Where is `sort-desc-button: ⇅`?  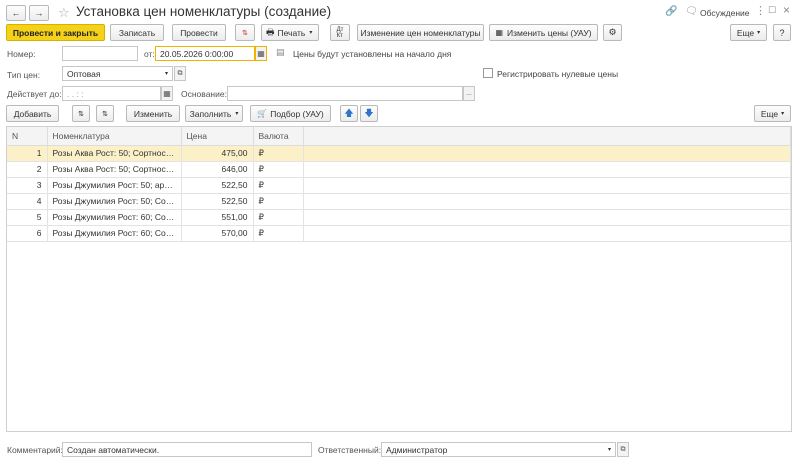
sort-desc-button: ⇅ is located at coordinates (105, 113).